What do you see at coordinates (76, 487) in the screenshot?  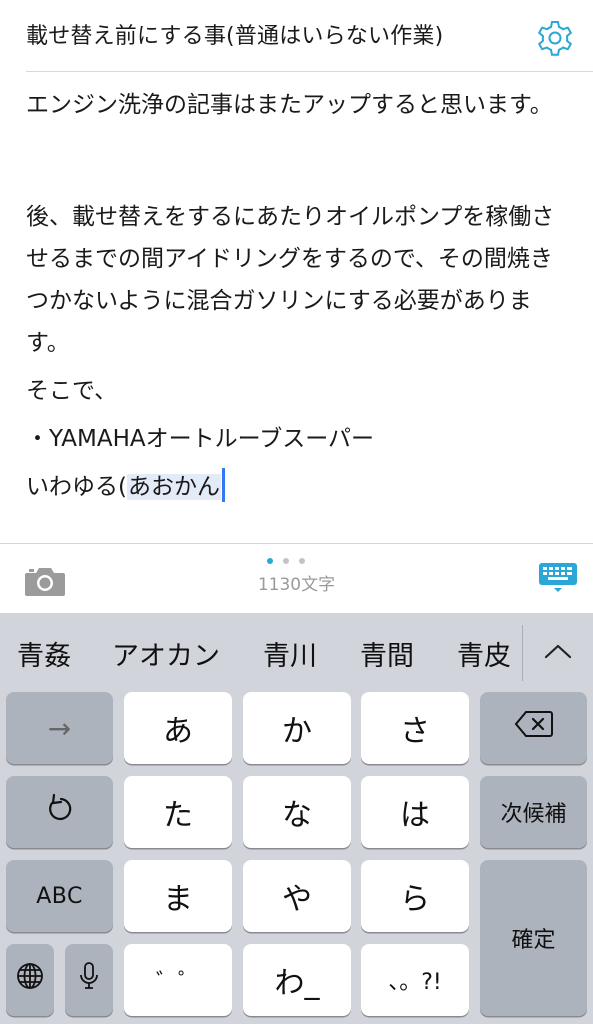 I see `paragraph-prefix: いわゆる(` at bounding box center [76, 487].